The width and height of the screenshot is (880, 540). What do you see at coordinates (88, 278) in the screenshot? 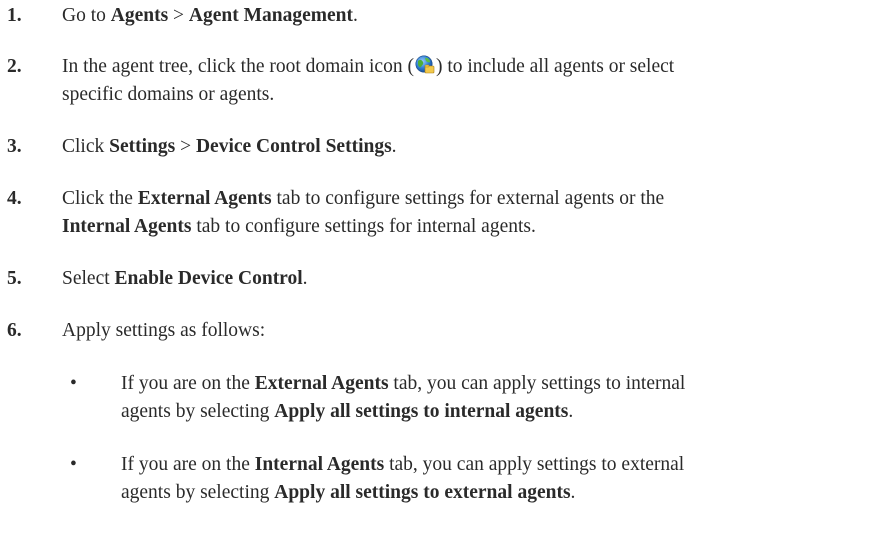
I see `text-run: Select` at bounding box center [88, 278].